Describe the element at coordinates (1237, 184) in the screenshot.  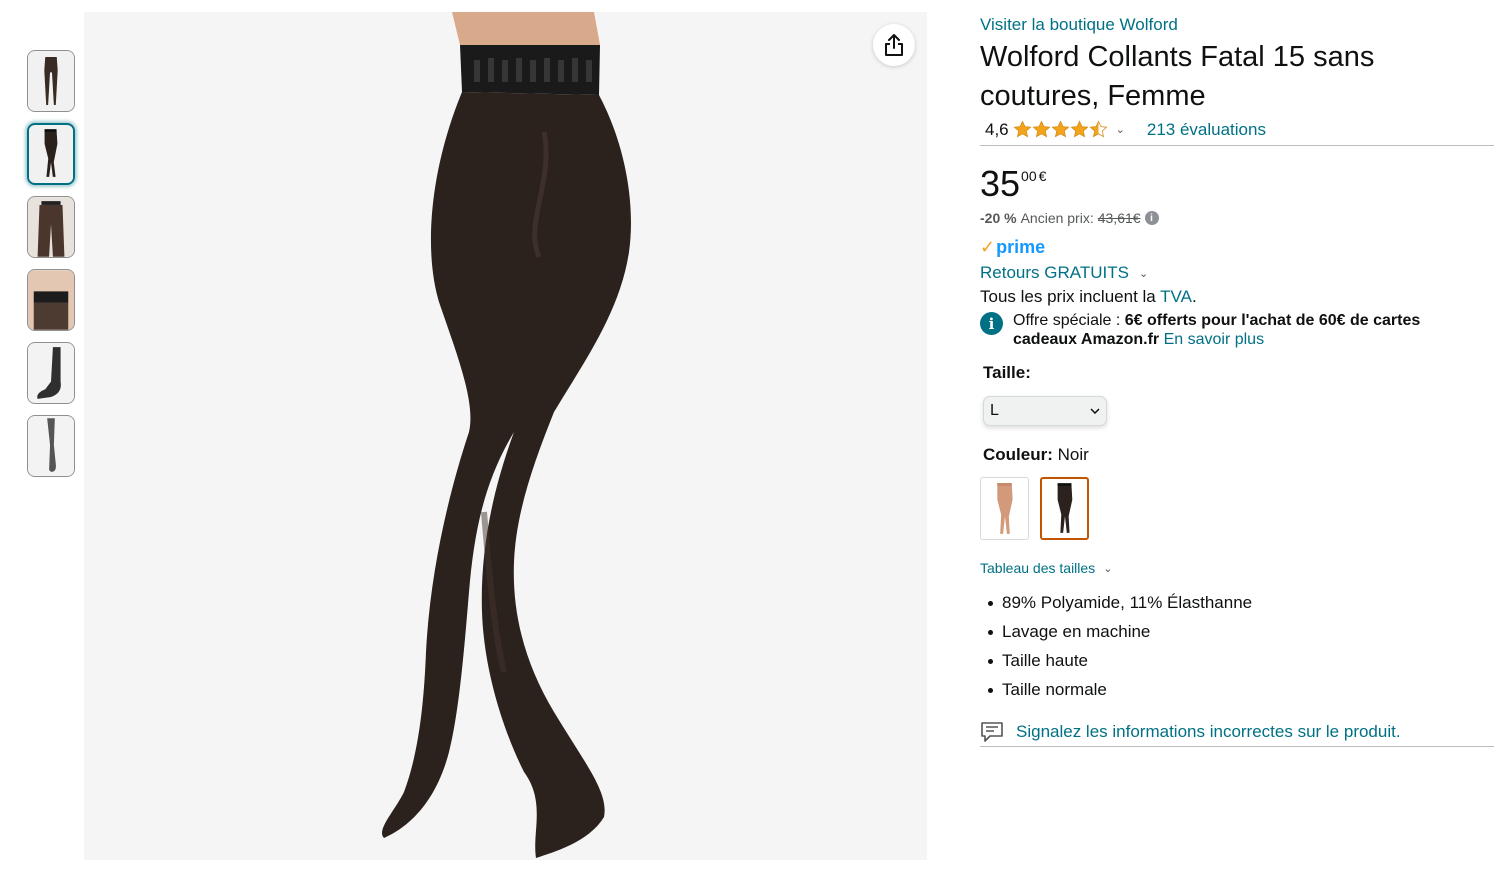
I see `price: 35 00 €` at that location.